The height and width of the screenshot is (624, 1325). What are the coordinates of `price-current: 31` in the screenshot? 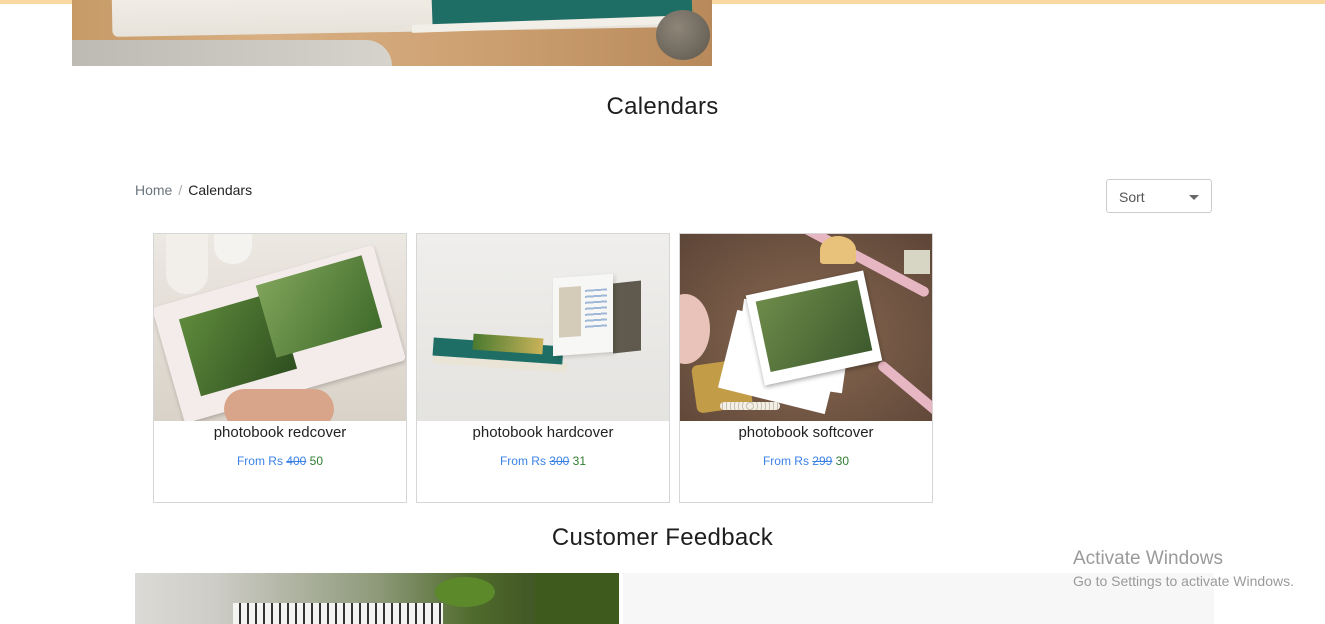 It's located at (579, 461).